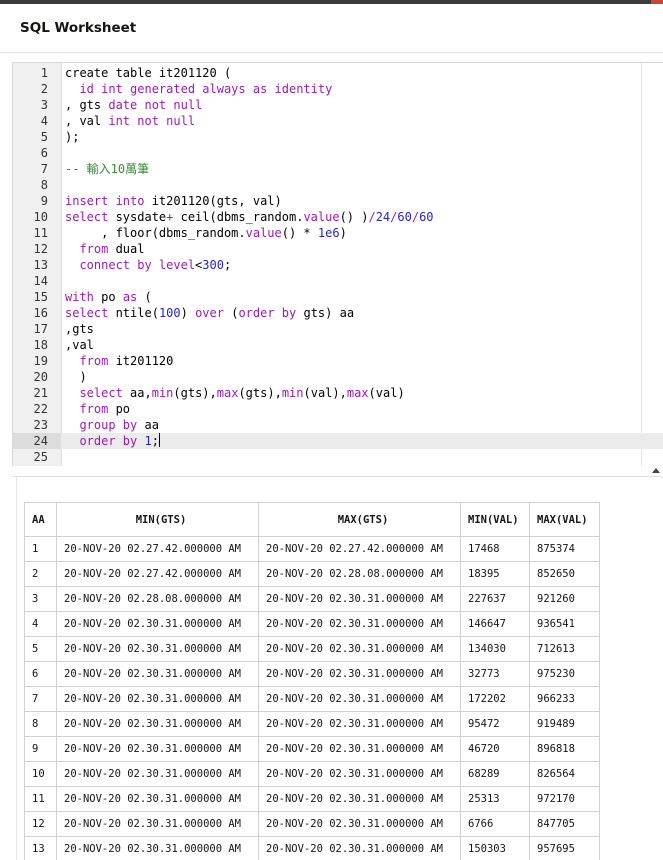  I want to click on collapse-up-icon, so click(656, 470).